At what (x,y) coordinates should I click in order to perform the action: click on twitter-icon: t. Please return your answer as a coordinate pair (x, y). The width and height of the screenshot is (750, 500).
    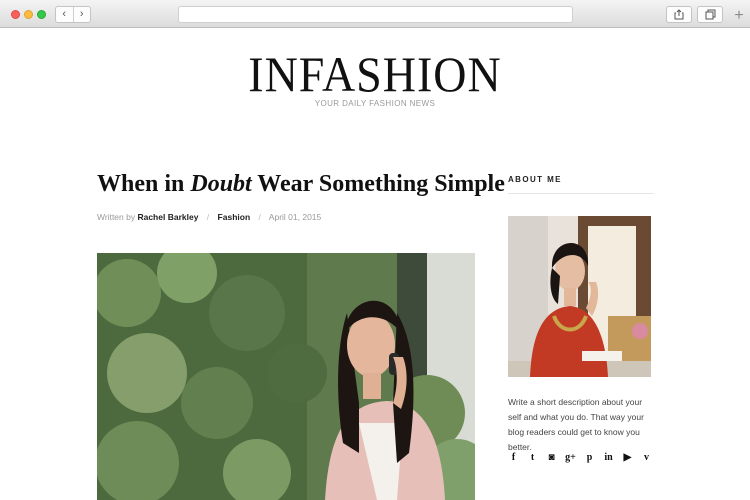
    Looking at the image, I should click on (532, 458).